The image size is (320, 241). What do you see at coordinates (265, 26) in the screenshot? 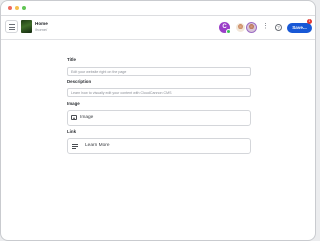
I see `more-vertical-icon: ⋮` at bounding box center [265, 26].